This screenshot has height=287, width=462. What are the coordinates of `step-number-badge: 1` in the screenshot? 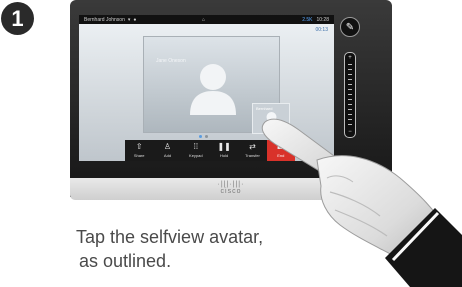 It's located at (17, 18).